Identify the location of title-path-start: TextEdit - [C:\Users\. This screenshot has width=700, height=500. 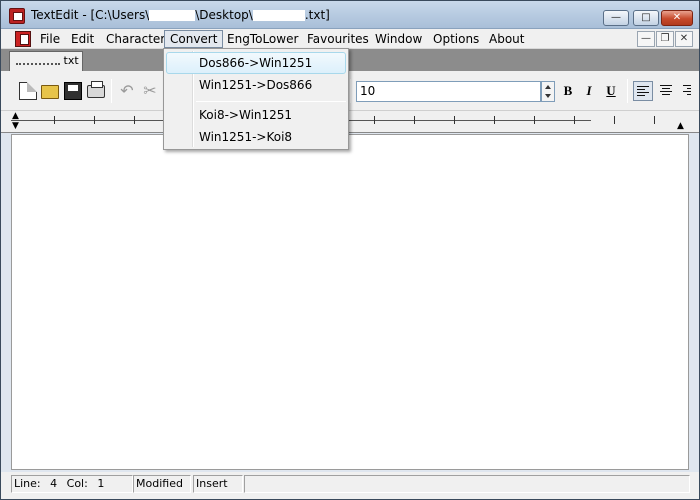
(90, 15).